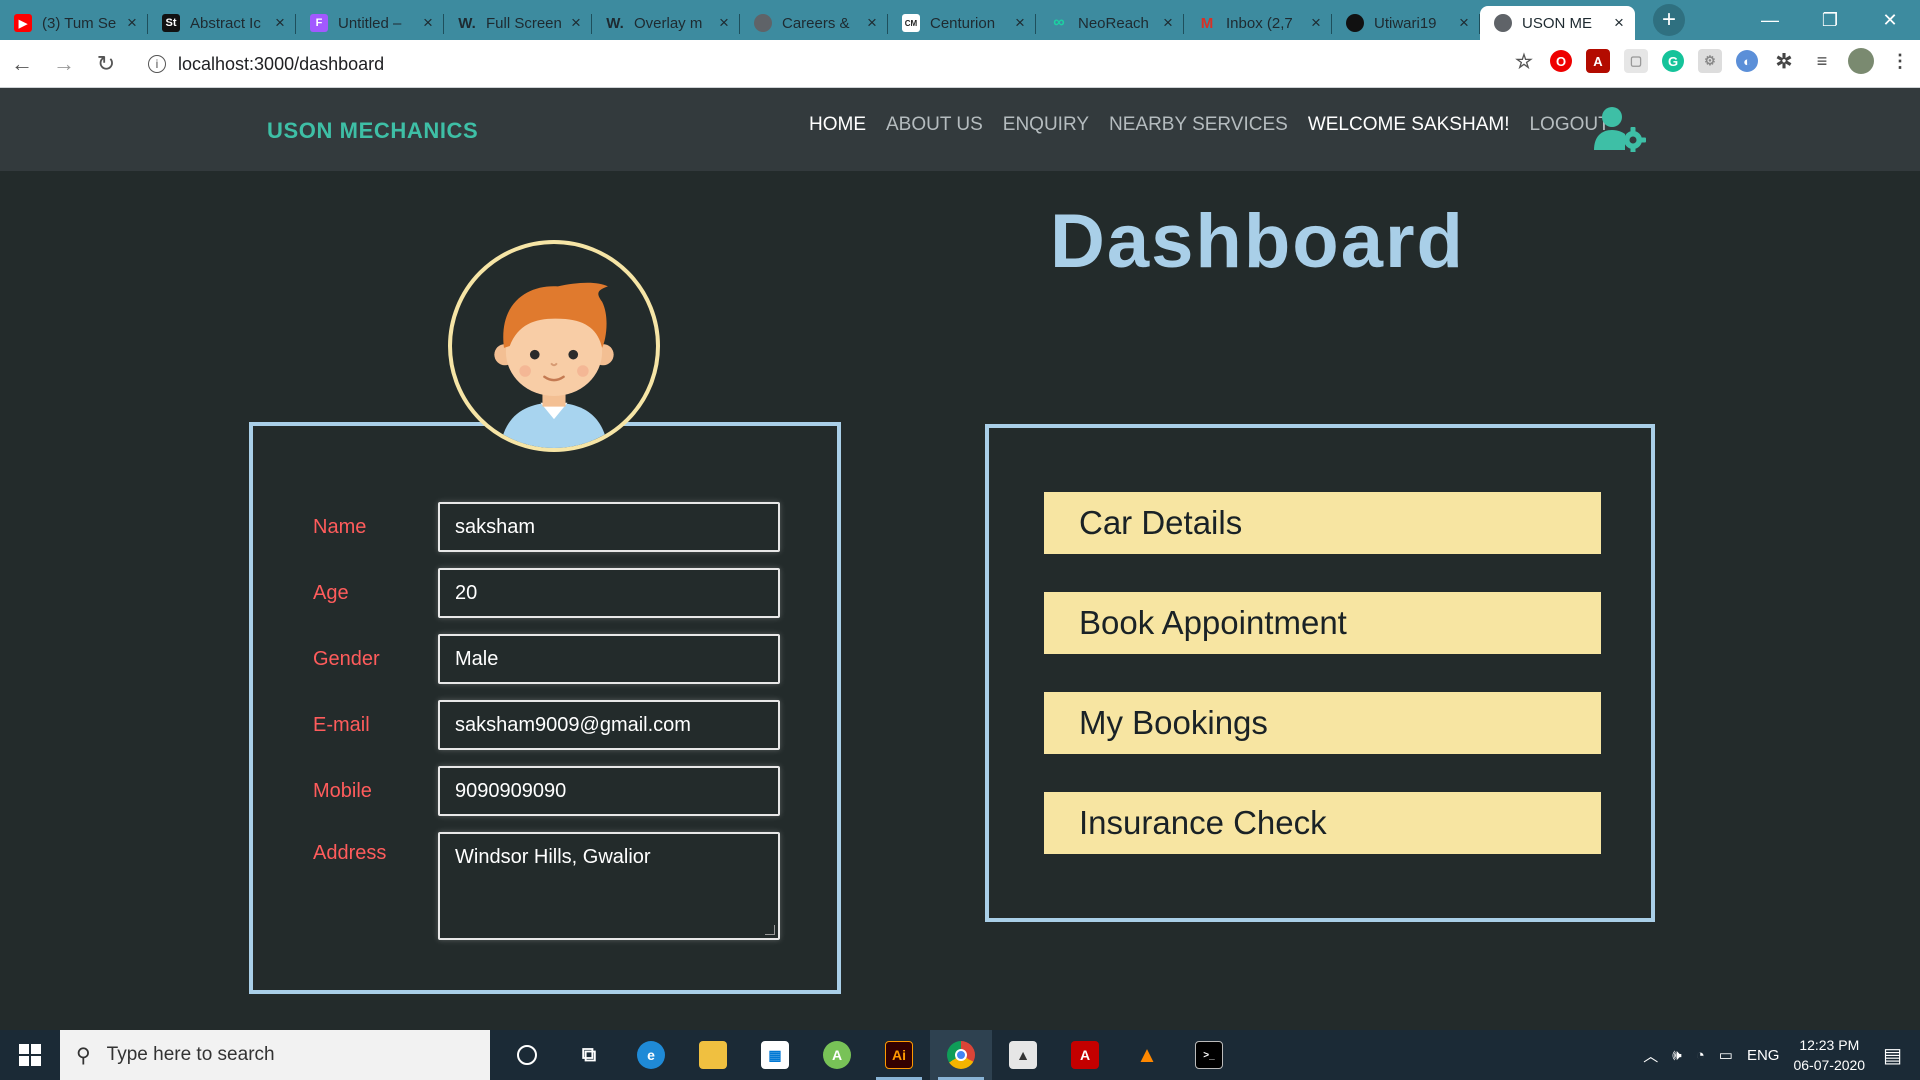 This screenshot has width=1920, height=1080. What do you see at coordinates (74, 23) in the screenshot?
I see `browser-tab: ▶ (3) Tum Se ×` at bounding box center [74, 23].